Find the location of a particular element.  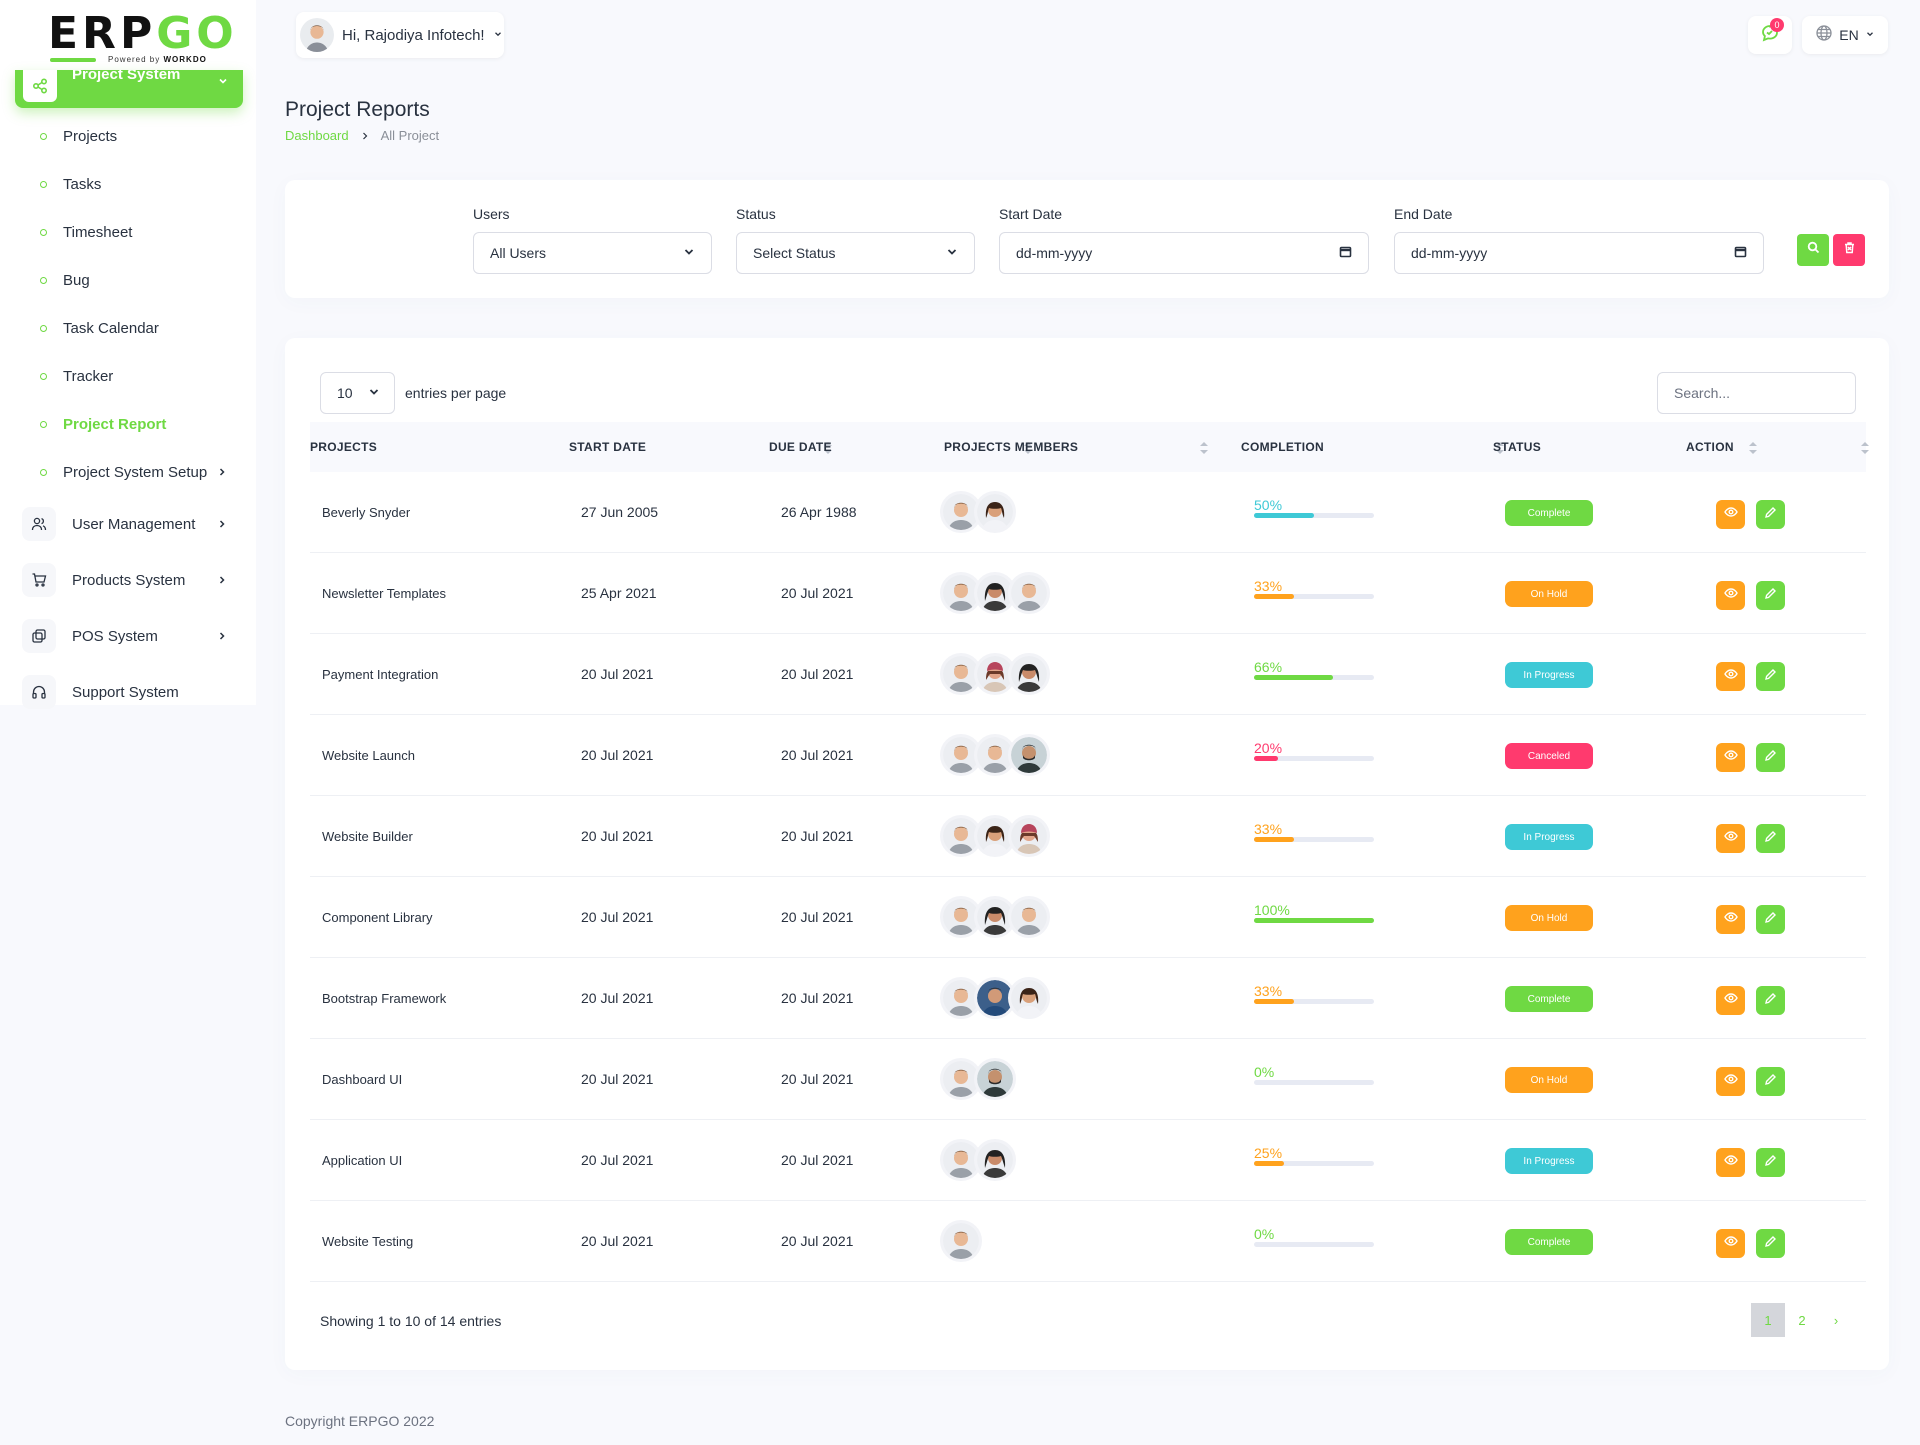

sidebar-item-user-management: User Management is located at coordinates (129, 524).